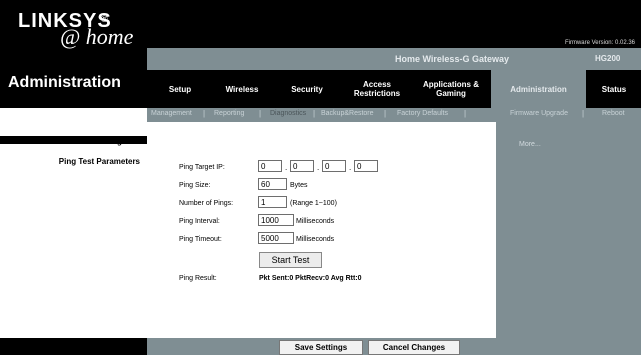 The image size is (641, 355). I want to click on ping-timeout-input, so click(276, 238).